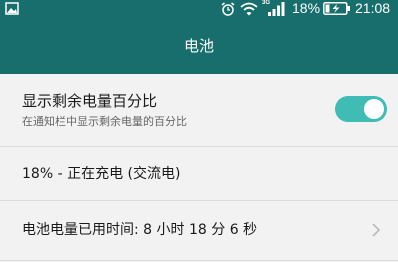 The image size is (398, 262). I want to click on battery-charging-icon, so click(336, 8).